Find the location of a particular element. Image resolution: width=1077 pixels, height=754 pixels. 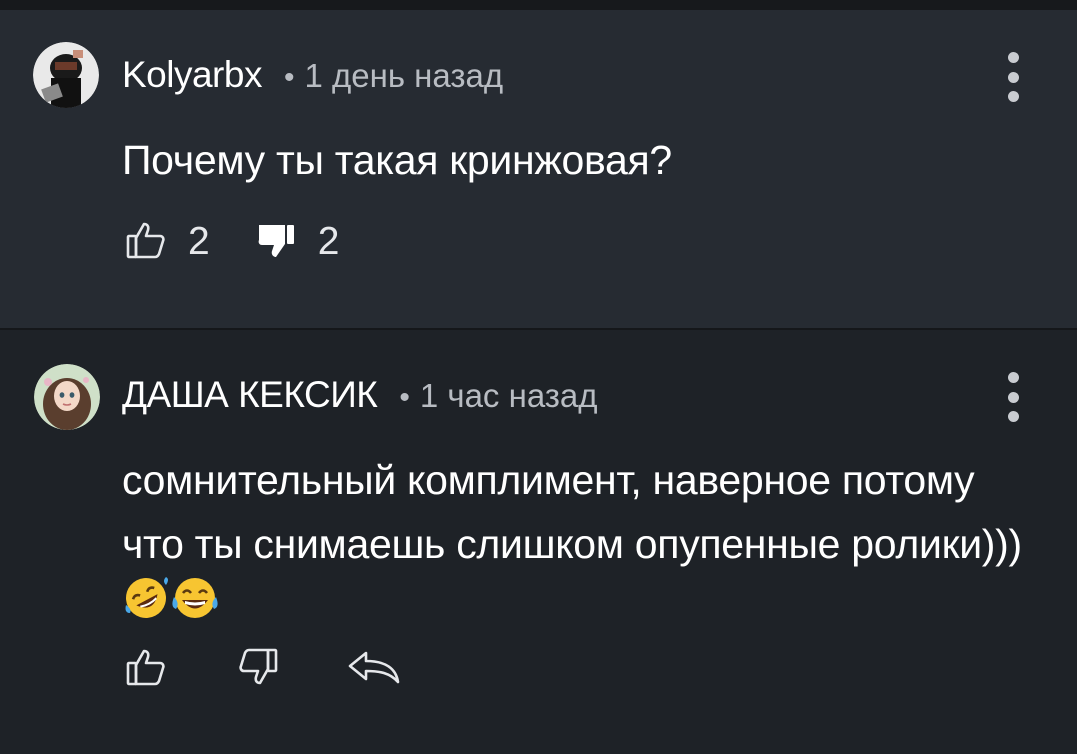

reply-button is located at coordinates (374, 669).